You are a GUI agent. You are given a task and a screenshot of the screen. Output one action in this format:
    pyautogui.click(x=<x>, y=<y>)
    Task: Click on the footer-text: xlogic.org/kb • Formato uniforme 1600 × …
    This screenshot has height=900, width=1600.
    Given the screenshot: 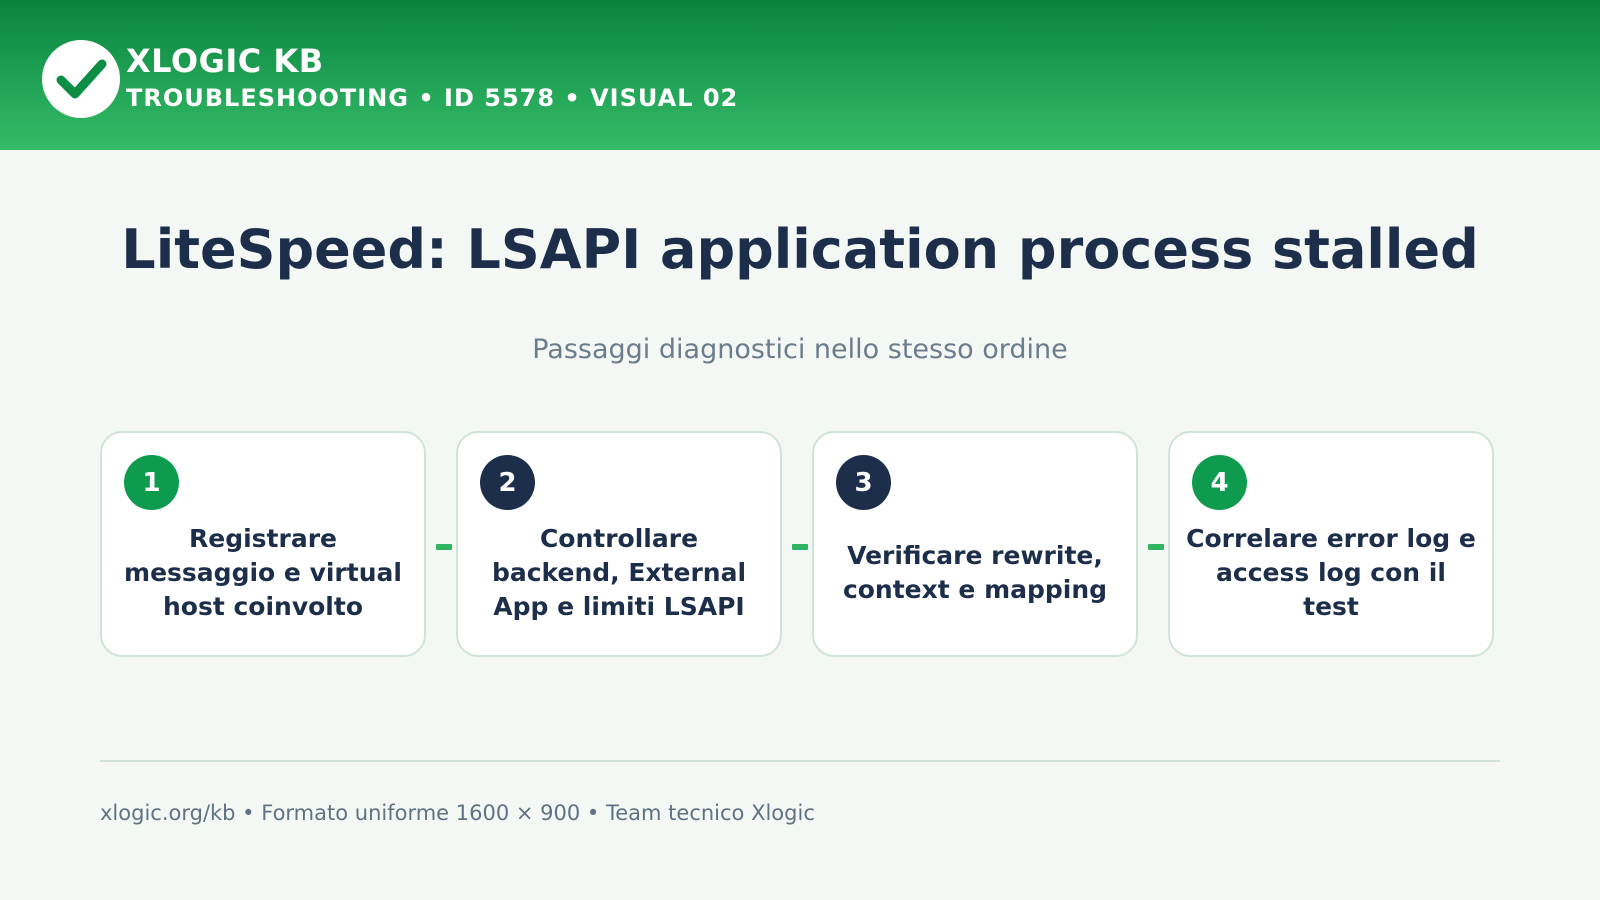 What is the action you would take?
    pyautogui.click(x=457, y=813)
    